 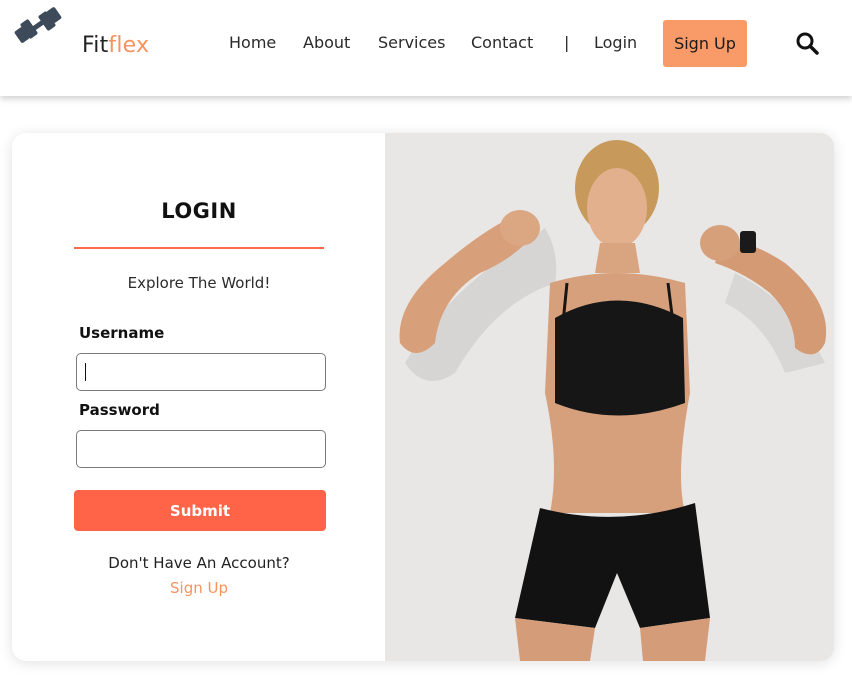 What do you see at coordinates (199, 283) in the screenshot?
I see `tagline: Explore The World!` at bounding box center [199, 283].